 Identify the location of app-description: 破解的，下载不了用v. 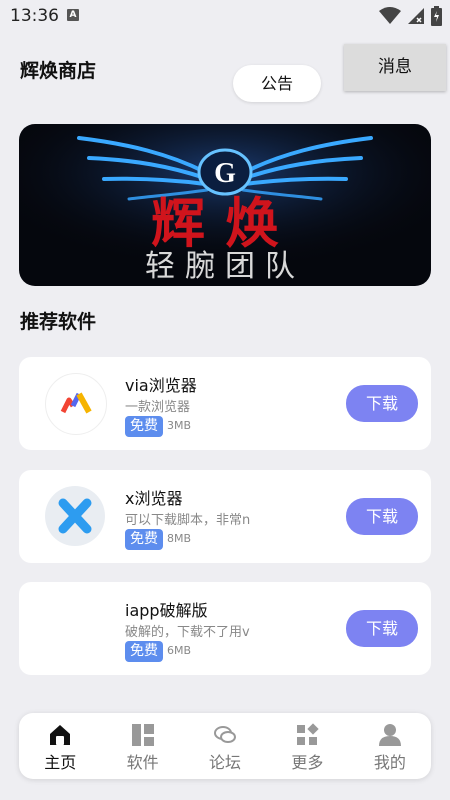
(187, 632).